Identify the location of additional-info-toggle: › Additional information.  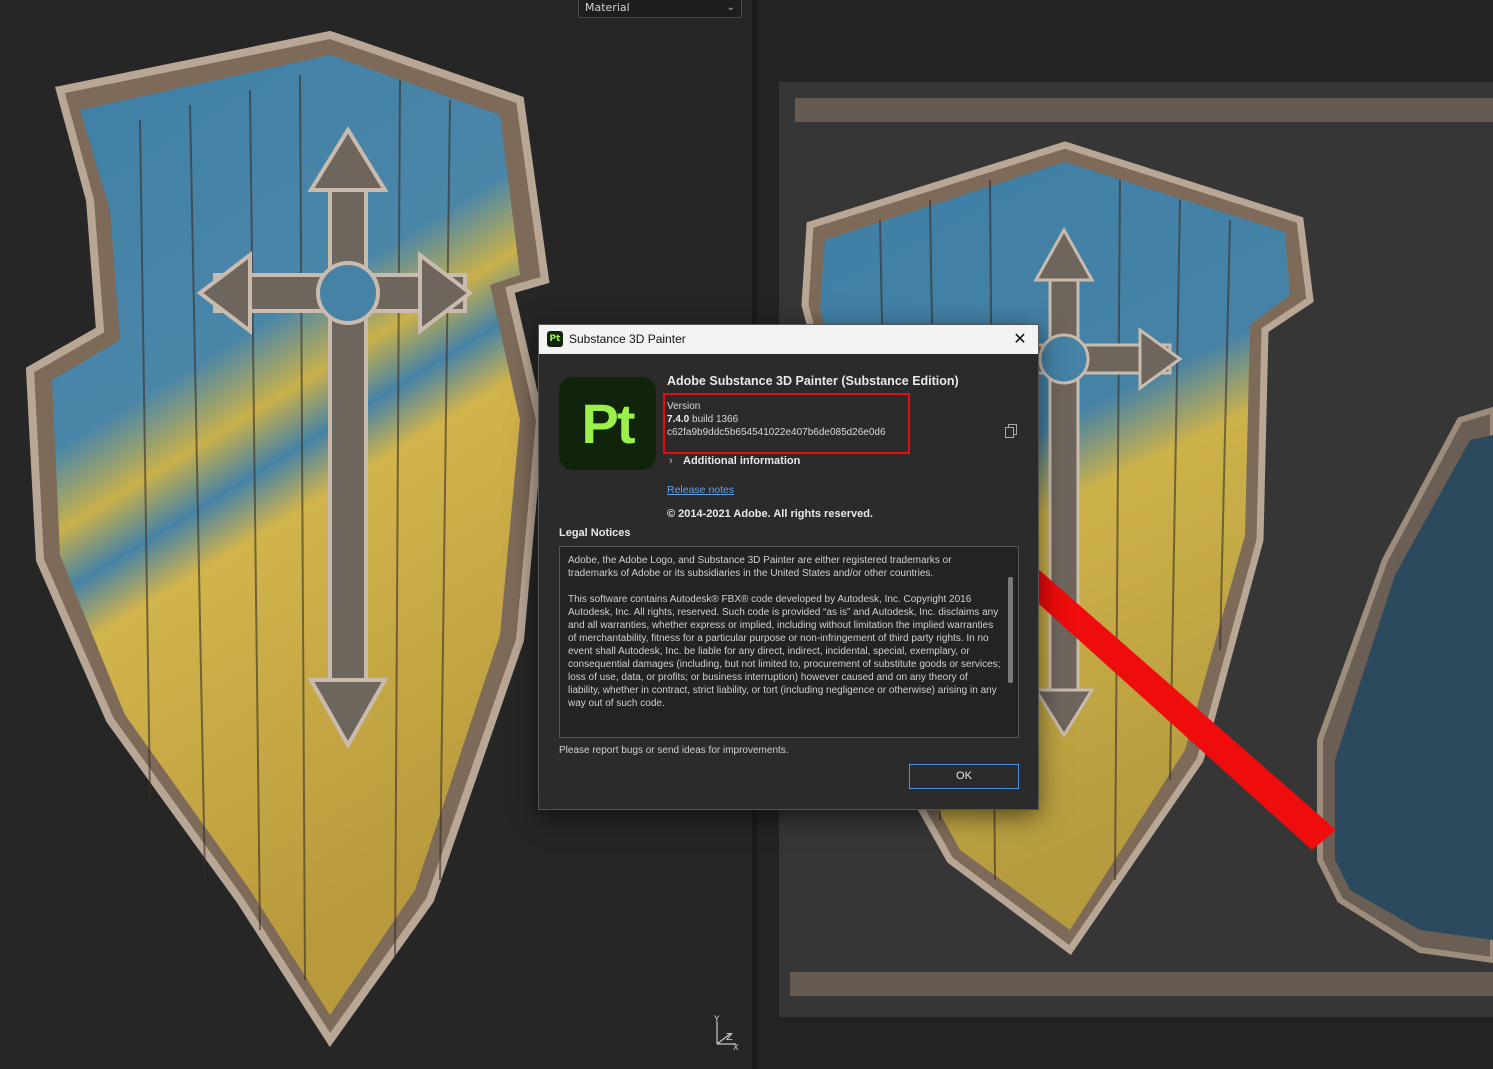
(734, 461).